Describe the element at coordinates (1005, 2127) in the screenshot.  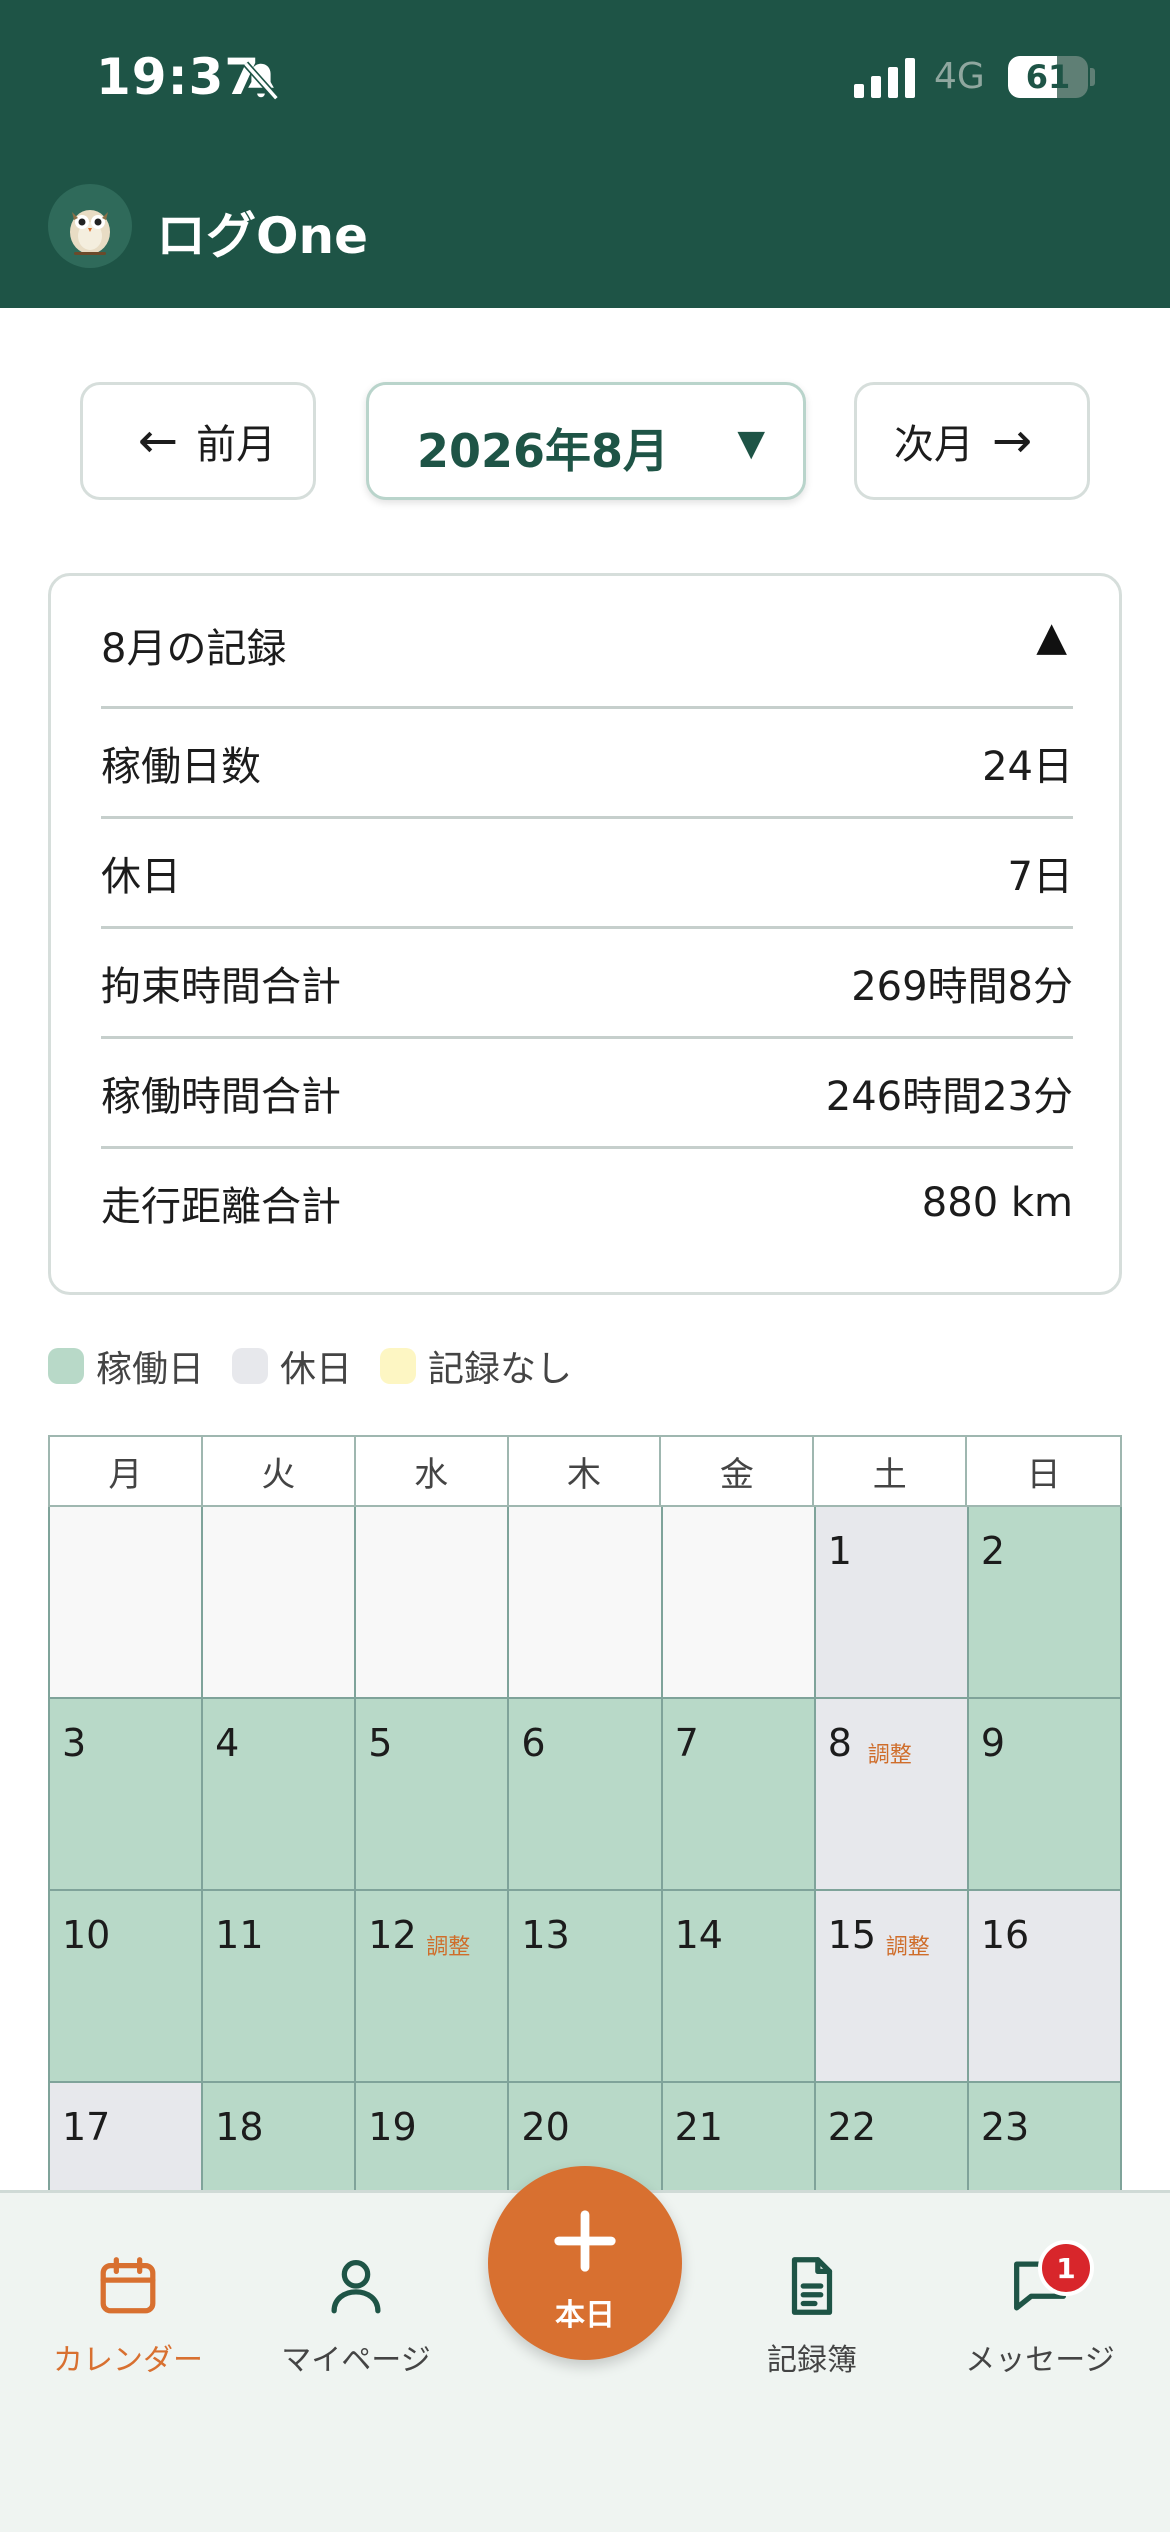
I see `day-number: 23` at that location.